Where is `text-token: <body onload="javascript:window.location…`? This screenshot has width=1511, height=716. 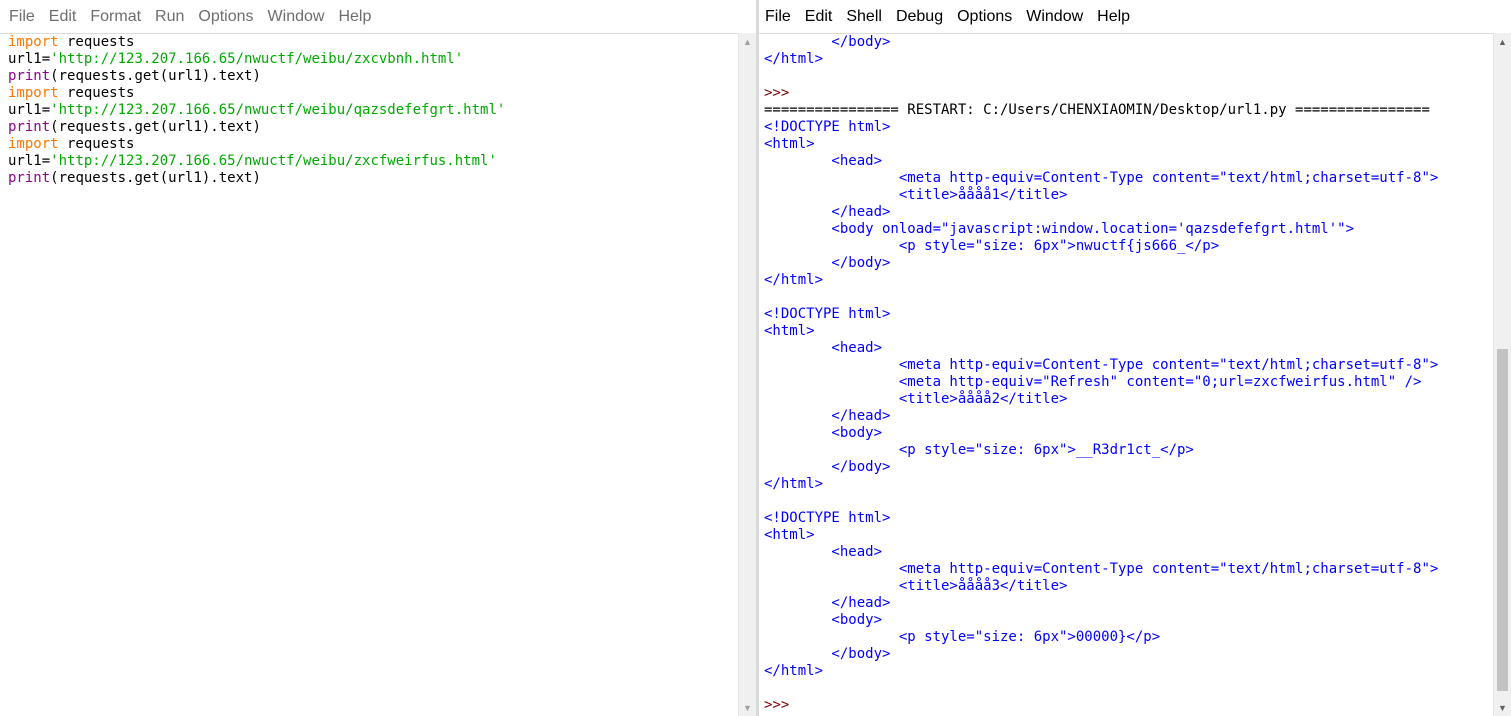
text-token: <body onload="javascript:window.location… is located at coordinates (1059, 229).